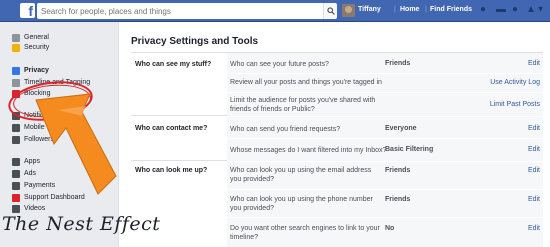  I want to click on facebook-logo: f, so click(27, 11).